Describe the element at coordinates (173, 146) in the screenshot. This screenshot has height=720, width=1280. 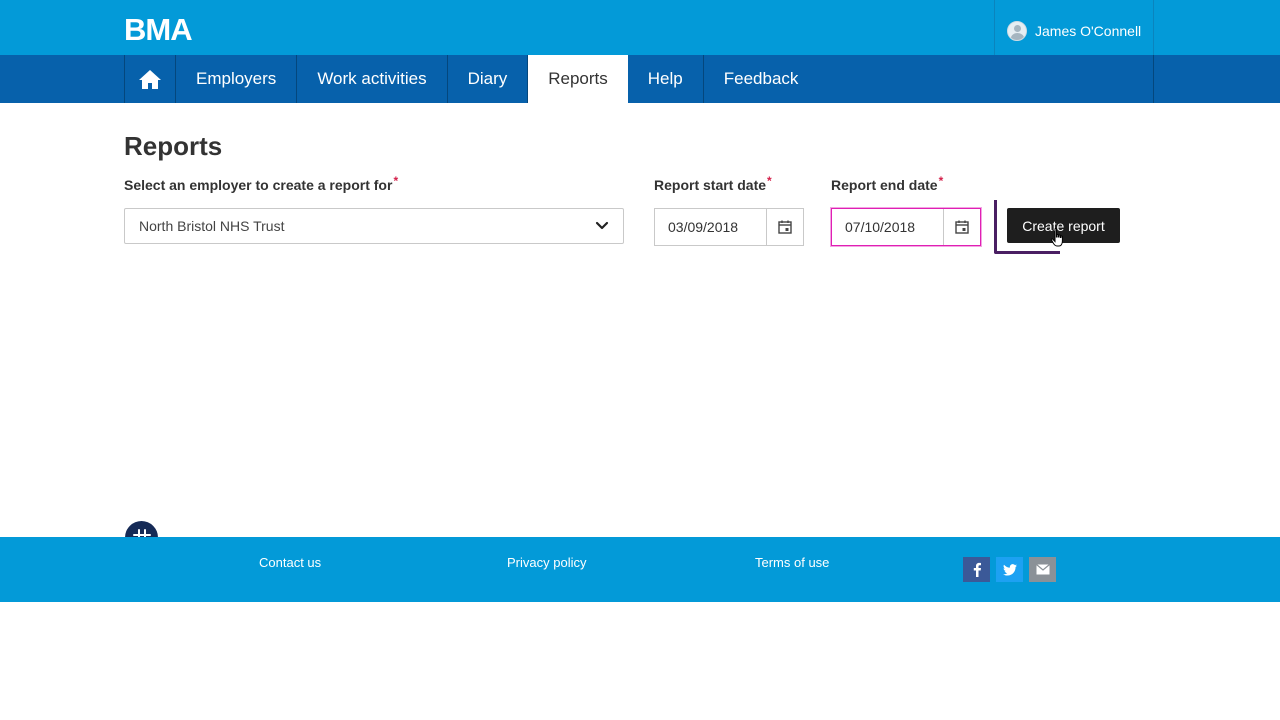
I see `page-title: Reports` at that location.